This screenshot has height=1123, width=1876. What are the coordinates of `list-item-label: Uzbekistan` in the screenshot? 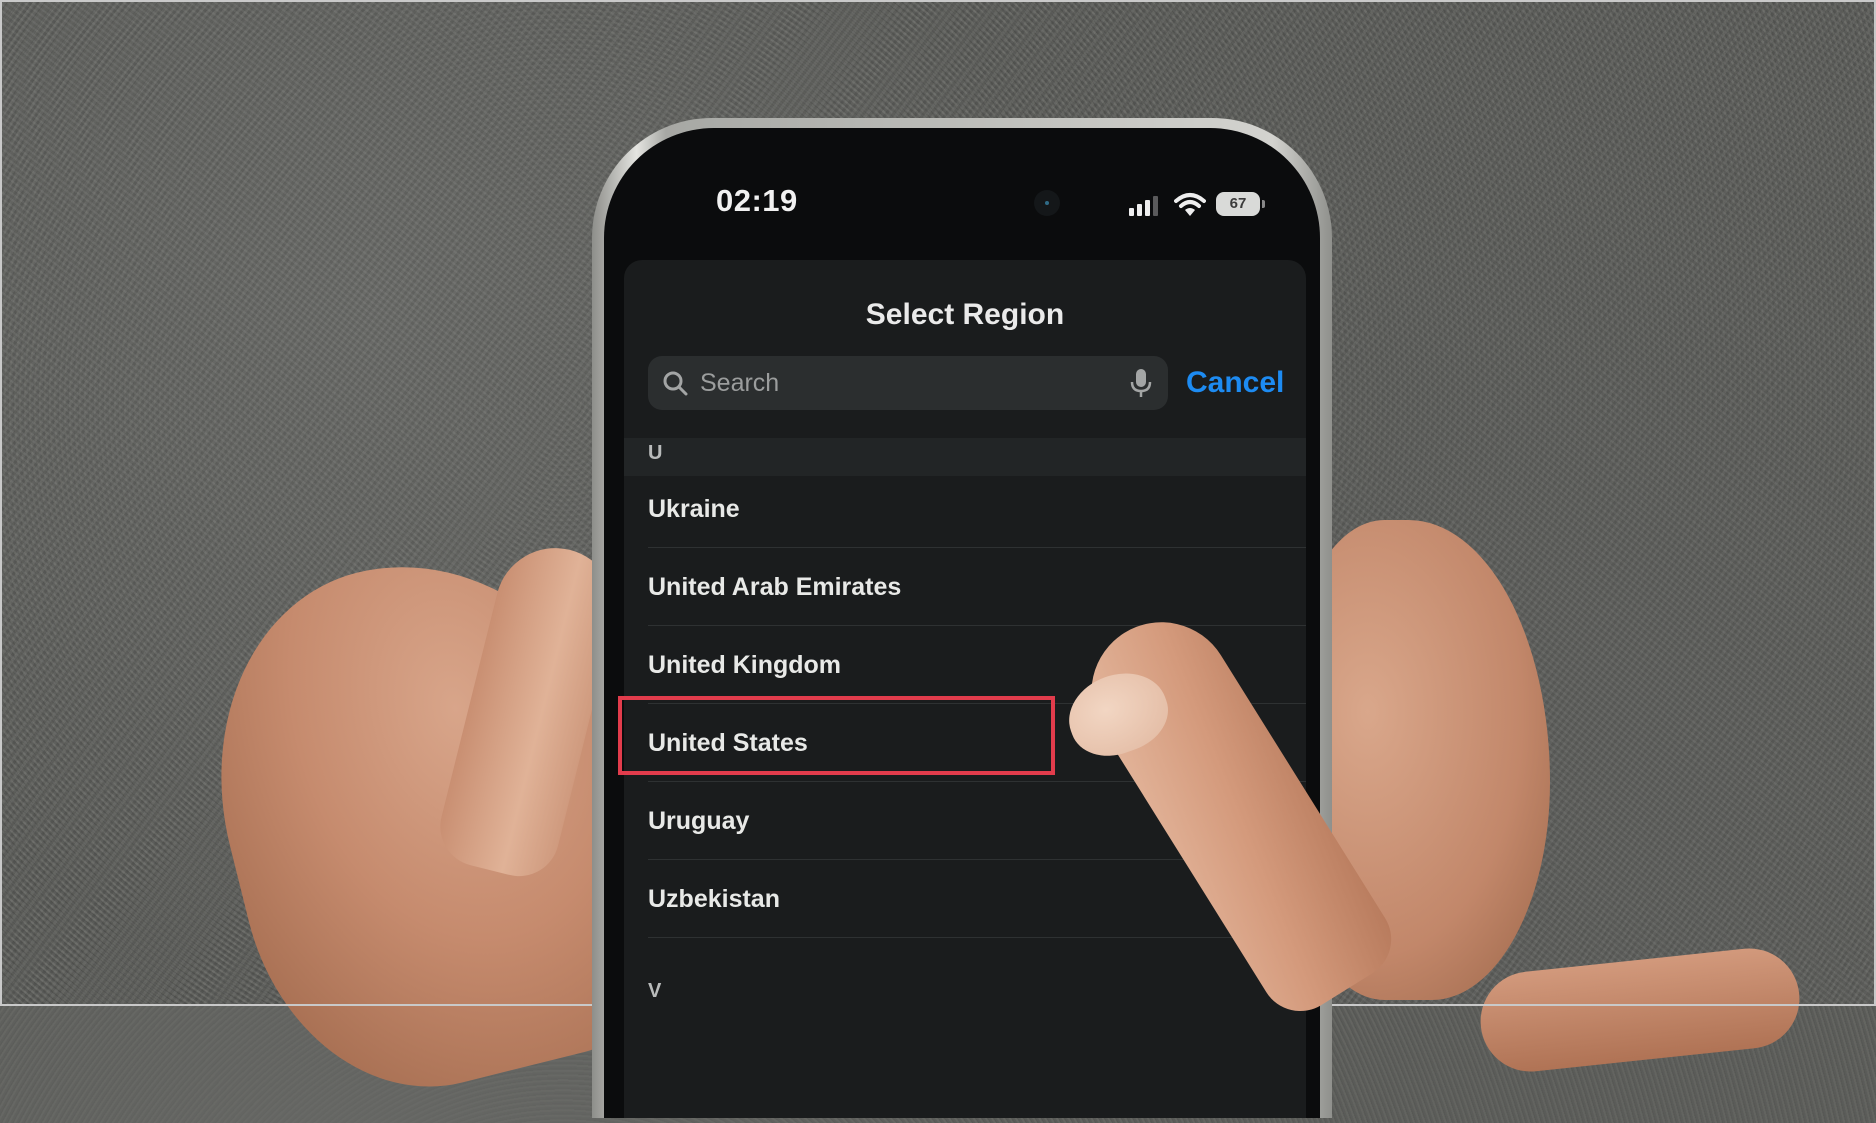 It's located at (714, 898).